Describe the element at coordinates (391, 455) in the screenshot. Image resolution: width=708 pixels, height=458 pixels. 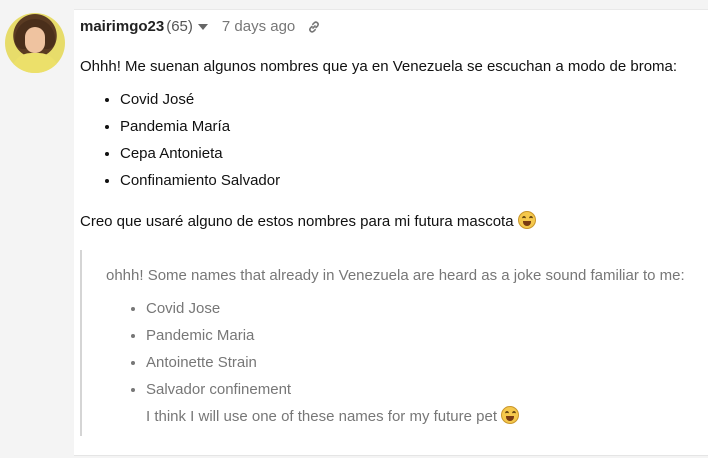
I see `divider` at that location.